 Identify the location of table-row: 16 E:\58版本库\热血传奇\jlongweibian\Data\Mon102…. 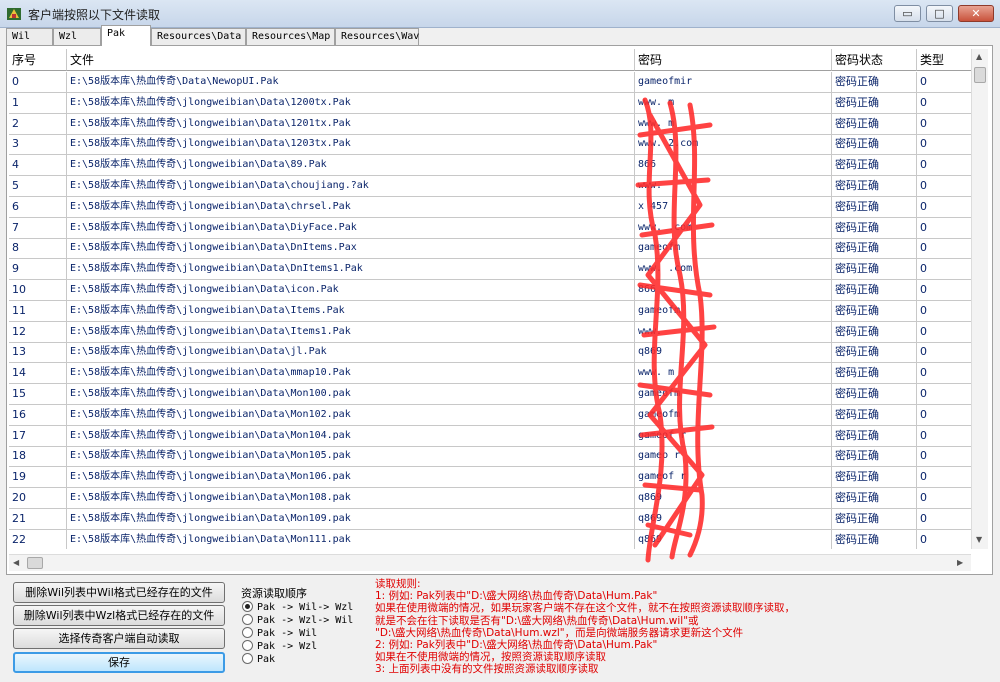
(493, 415).